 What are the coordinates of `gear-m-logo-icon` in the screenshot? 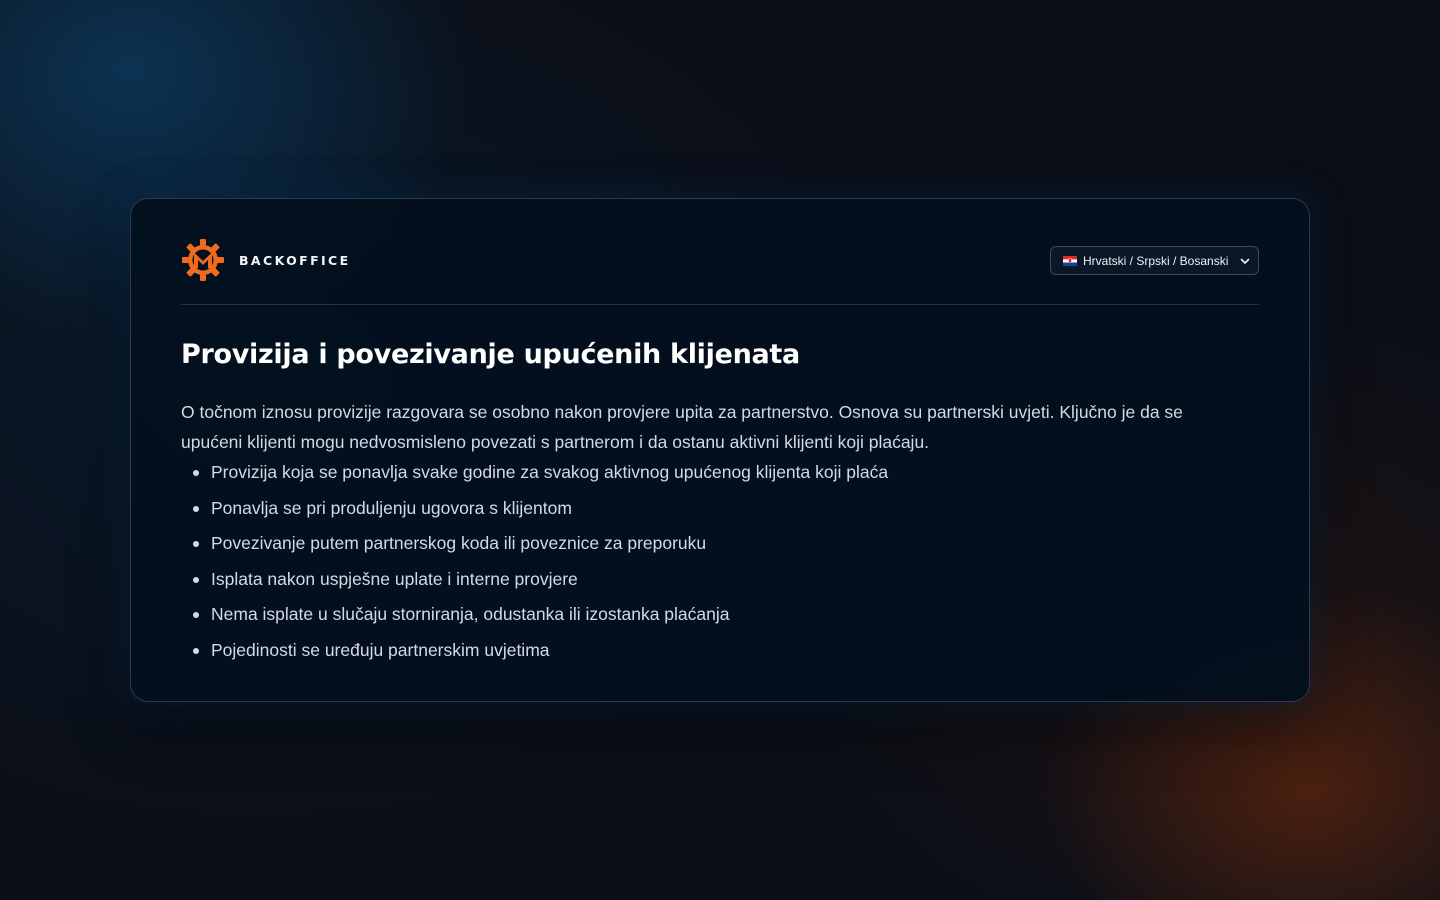 It's located at (203, 260).